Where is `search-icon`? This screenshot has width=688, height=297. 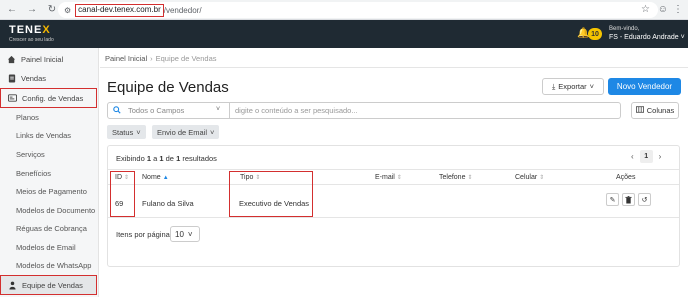 search-icon is located at coordinates (117, 111).